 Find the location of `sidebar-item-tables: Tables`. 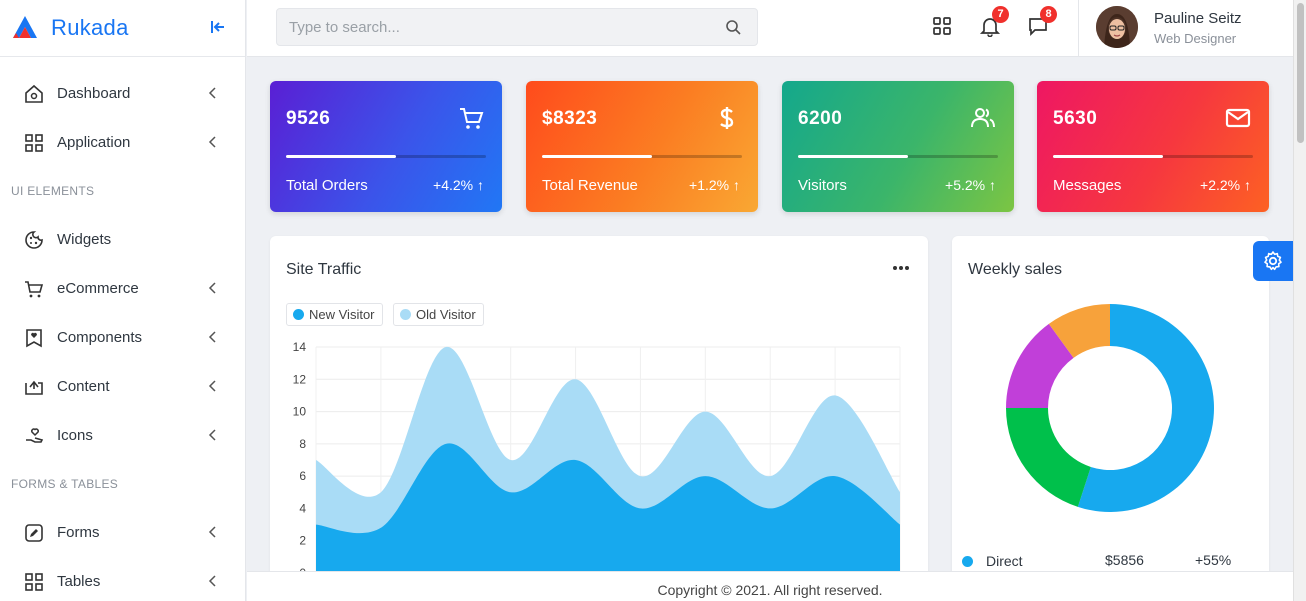

sidebar-item-tables: Tables is located at coordinates (122, 579).